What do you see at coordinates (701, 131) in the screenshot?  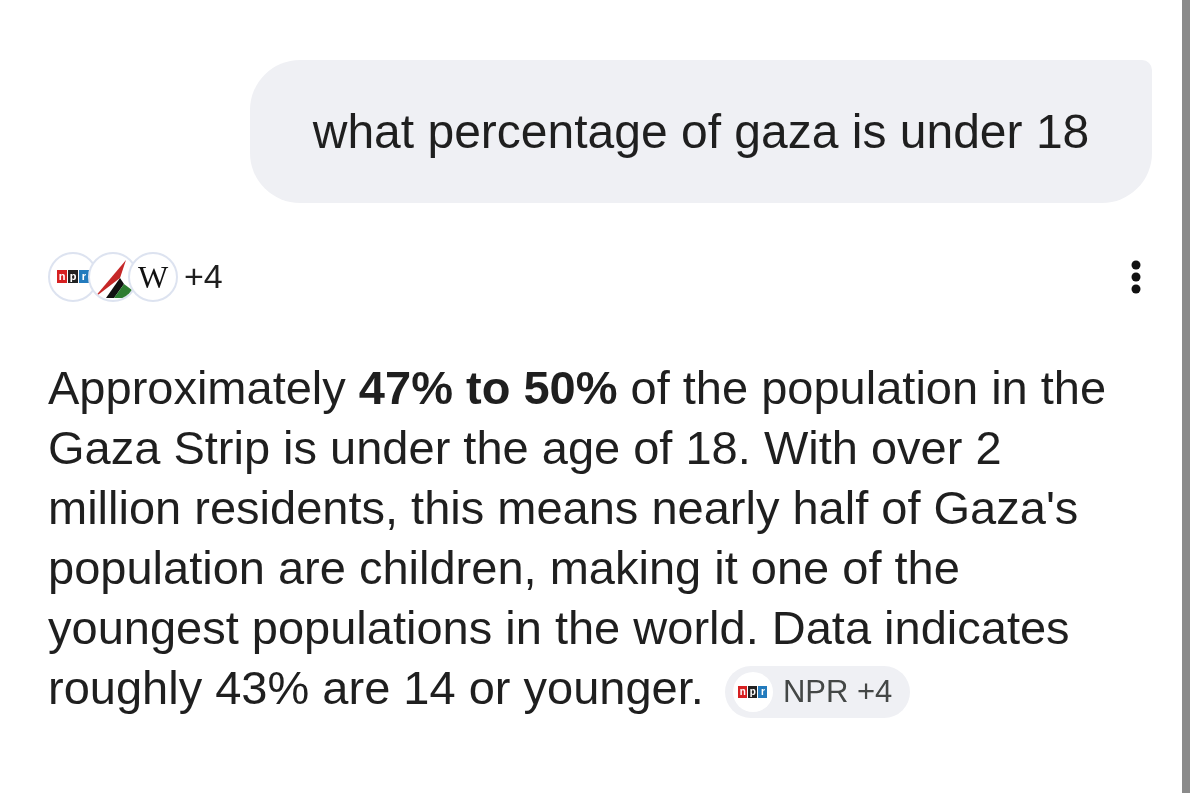 I see `user-message: what percentage of gaza is under 18` at bounding box center [701, 131].